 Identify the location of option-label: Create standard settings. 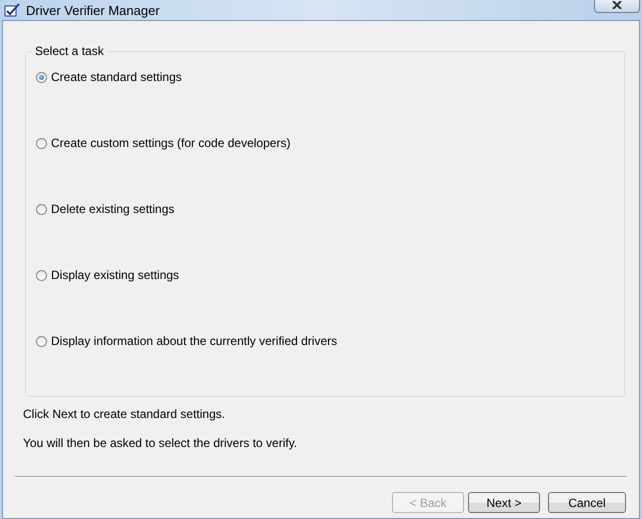
(116, 77).